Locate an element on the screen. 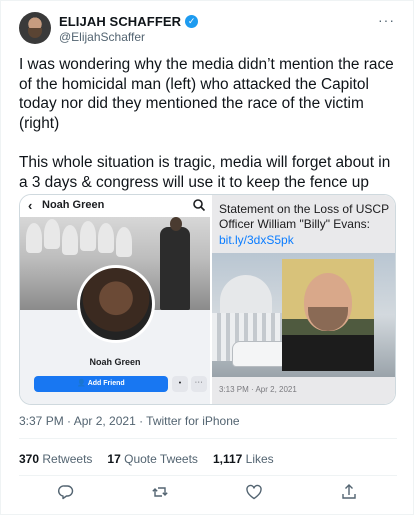  retweets-count: 370 is located at coordinates (29, 459).